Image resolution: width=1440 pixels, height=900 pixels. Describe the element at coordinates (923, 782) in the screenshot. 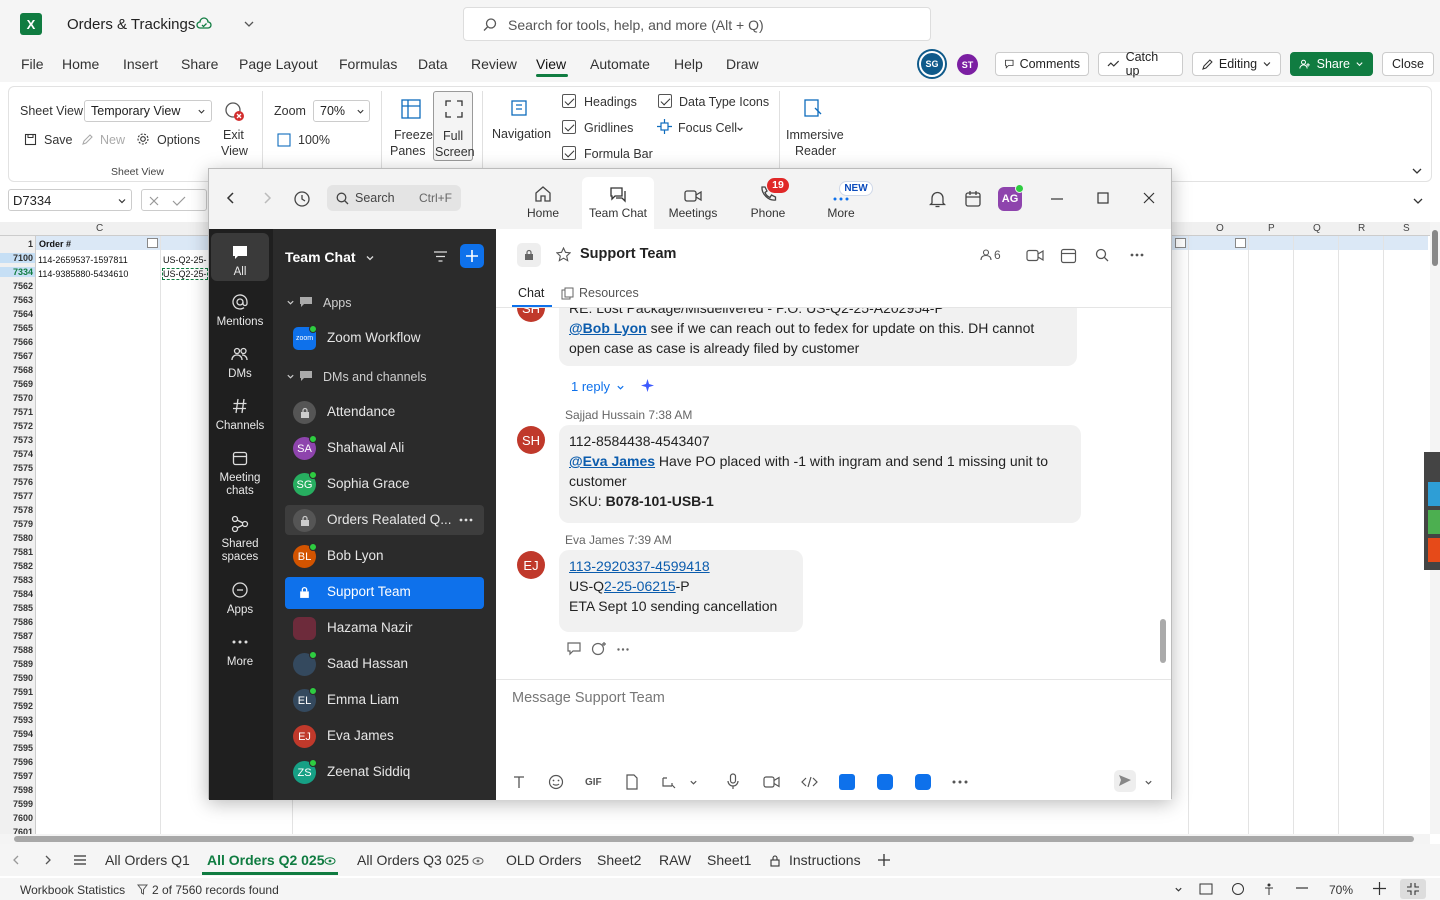

I see `app-shortcut-clips-icon` at that location.